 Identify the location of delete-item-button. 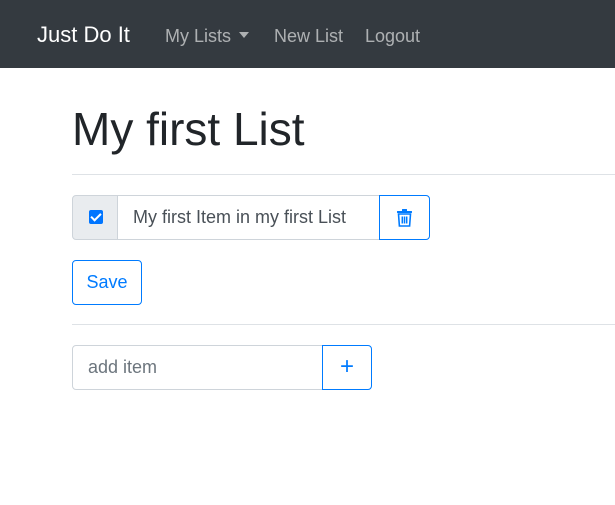
(404, 217).